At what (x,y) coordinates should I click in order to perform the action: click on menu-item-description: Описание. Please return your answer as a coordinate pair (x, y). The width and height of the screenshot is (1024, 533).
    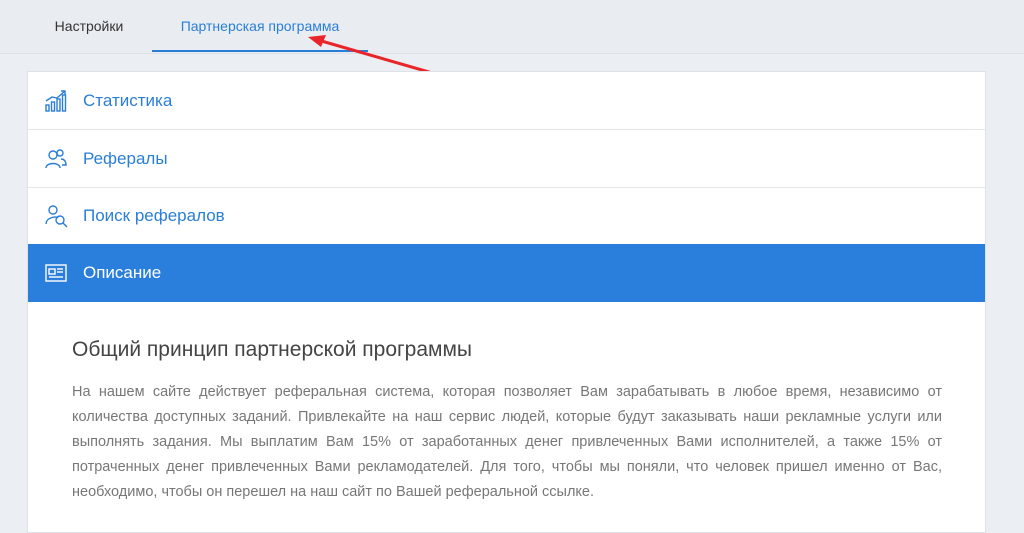
    Looking at the image, I should click on (506, 273).